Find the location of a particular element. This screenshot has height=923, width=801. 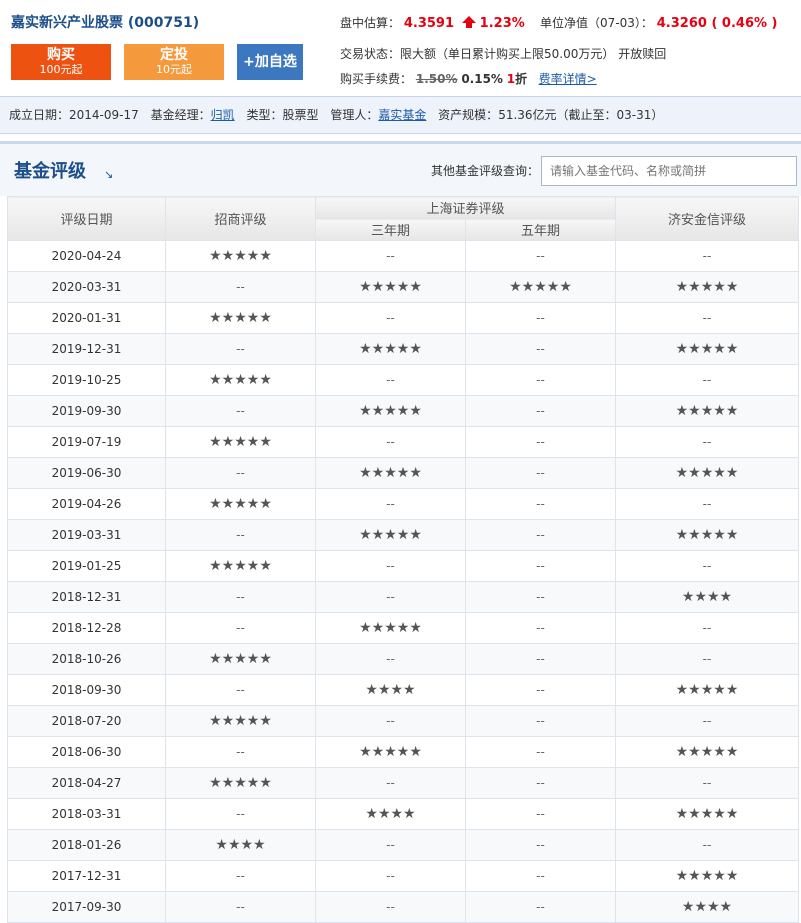

company-link: 嘉实基金 is located at coordinates (402, 115).